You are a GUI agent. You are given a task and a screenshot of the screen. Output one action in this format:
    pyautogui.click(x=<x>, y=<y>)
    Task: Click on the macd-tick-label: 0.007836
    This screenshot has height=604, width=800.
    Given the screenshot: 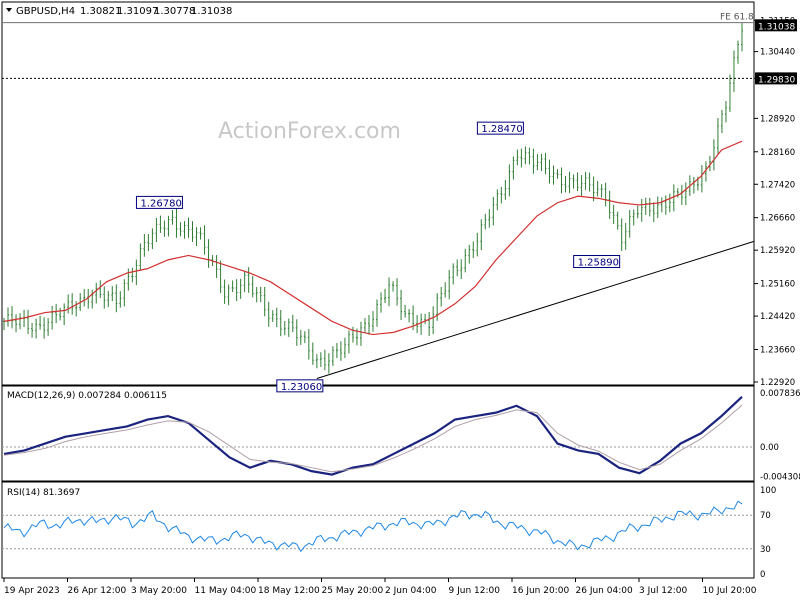 What is the action you would take?
    pyautogui.click(x=780, y=394)
    